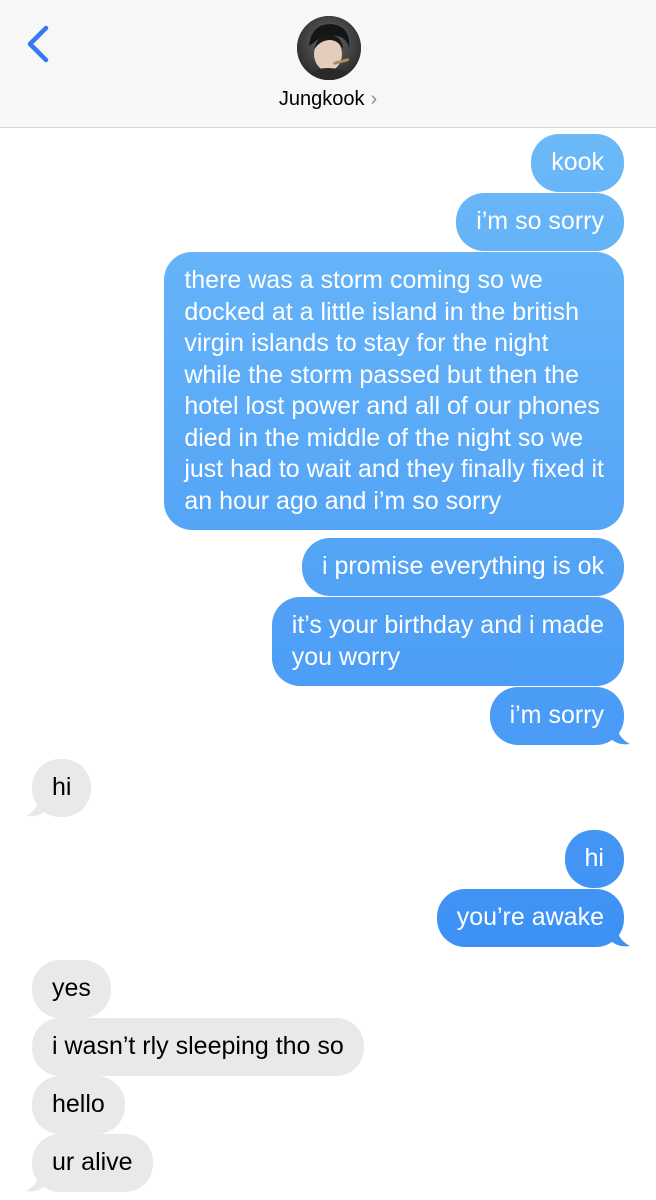  What do you see at coordinates (92, 1163) in the screenshot?
I see `incoming-message-bubble: ur alive` at bounding box center [92, 1163].